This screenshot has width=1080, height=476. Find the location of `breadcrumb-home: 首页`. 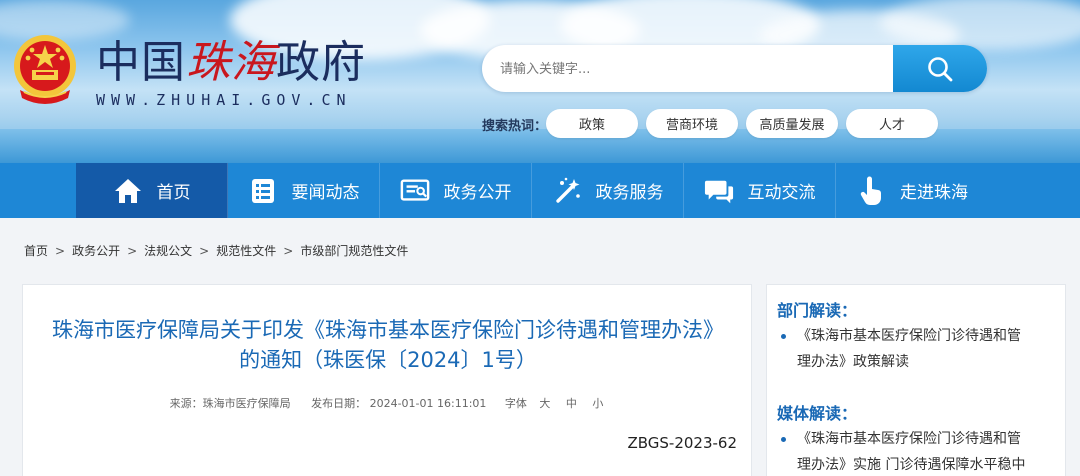

breadcrumb-home: 首页 is located at coordinates (36, 250).